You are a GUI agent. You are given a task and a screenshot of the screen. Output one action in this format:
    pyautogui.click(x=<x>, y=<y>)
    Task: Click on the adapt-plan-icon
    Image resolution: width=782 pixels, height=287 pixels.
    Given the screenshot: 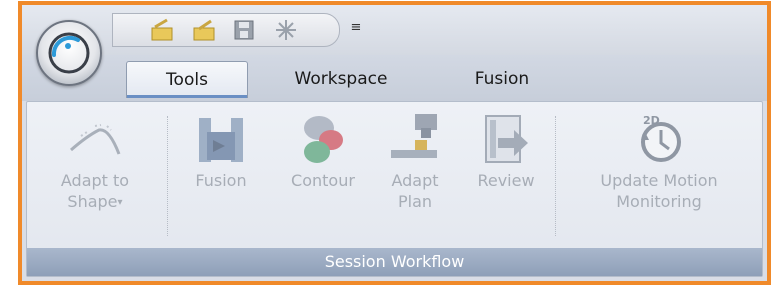 What is the action you would take?
    pyautogui.click(x=414, y=136)
    